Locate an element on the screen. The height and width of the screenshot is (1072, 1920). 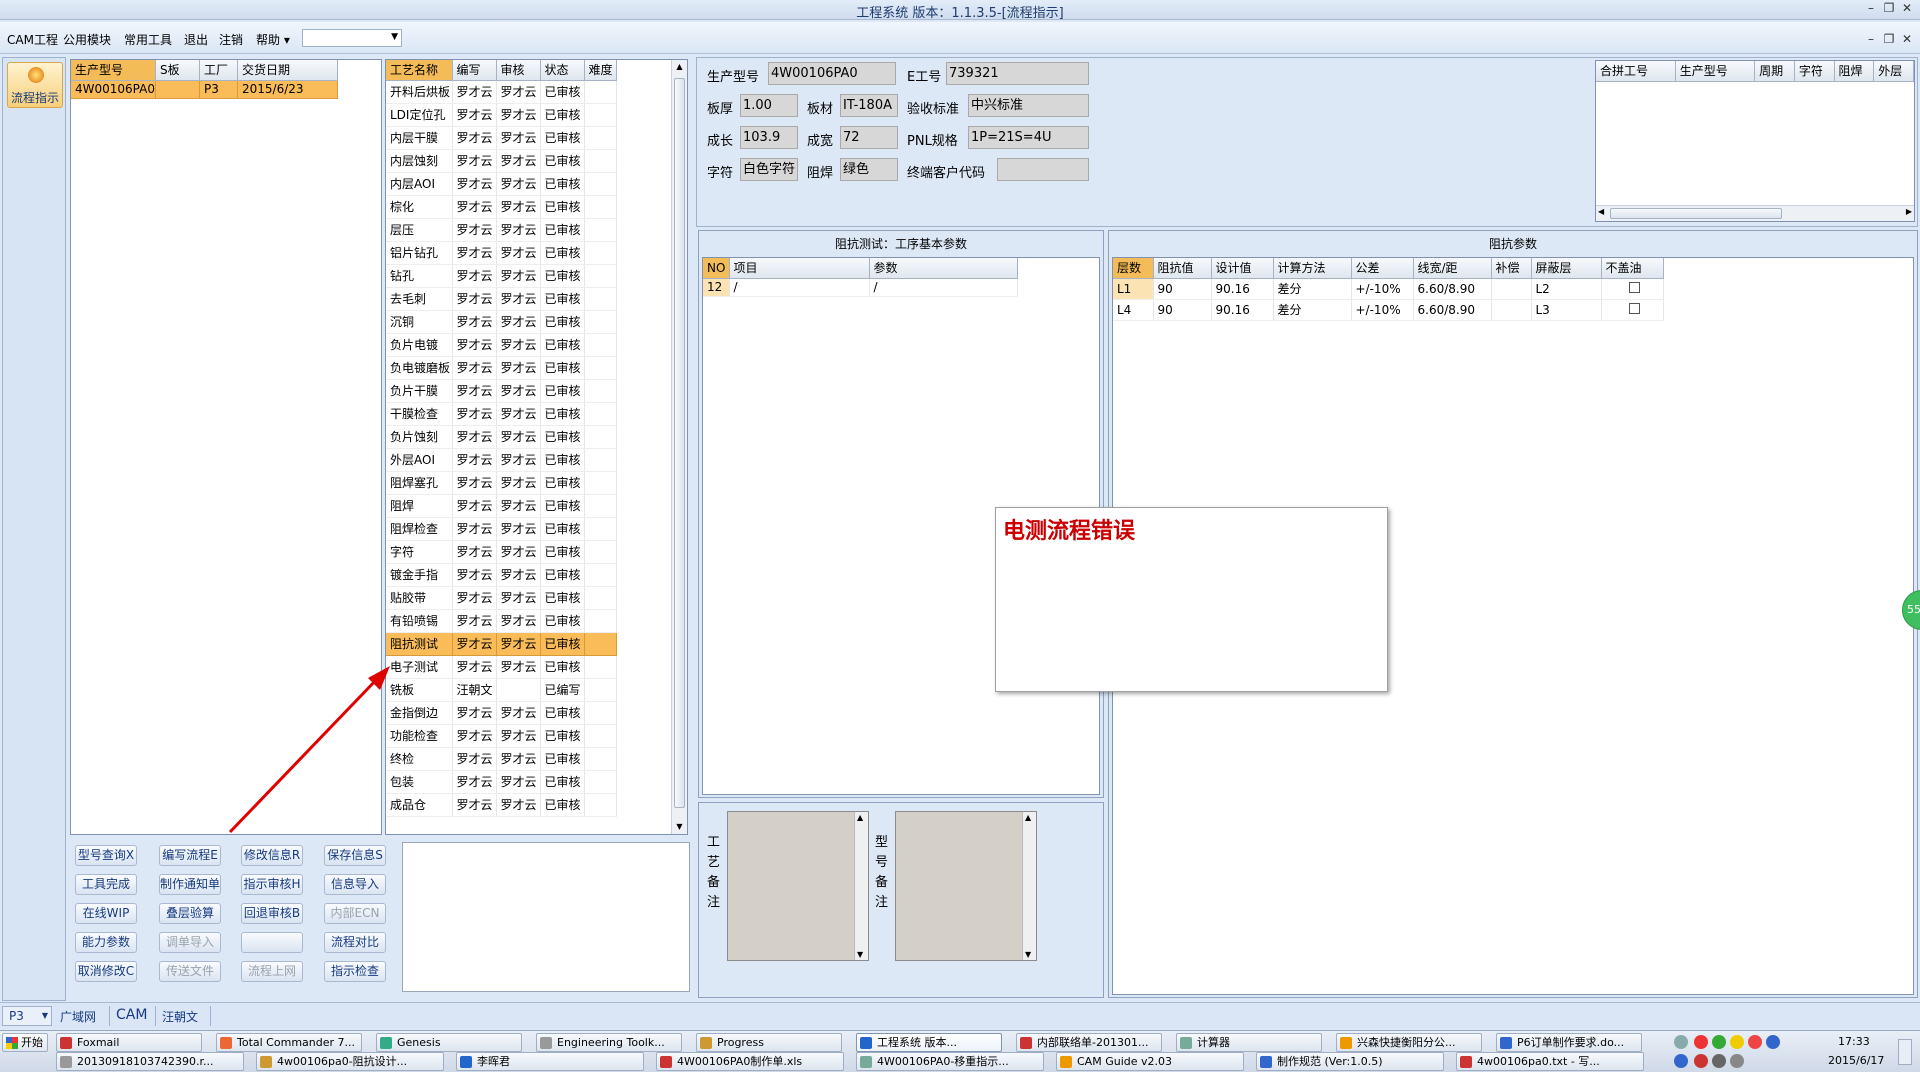
action-button: 编写流程E is located at coordinates (190, 855).